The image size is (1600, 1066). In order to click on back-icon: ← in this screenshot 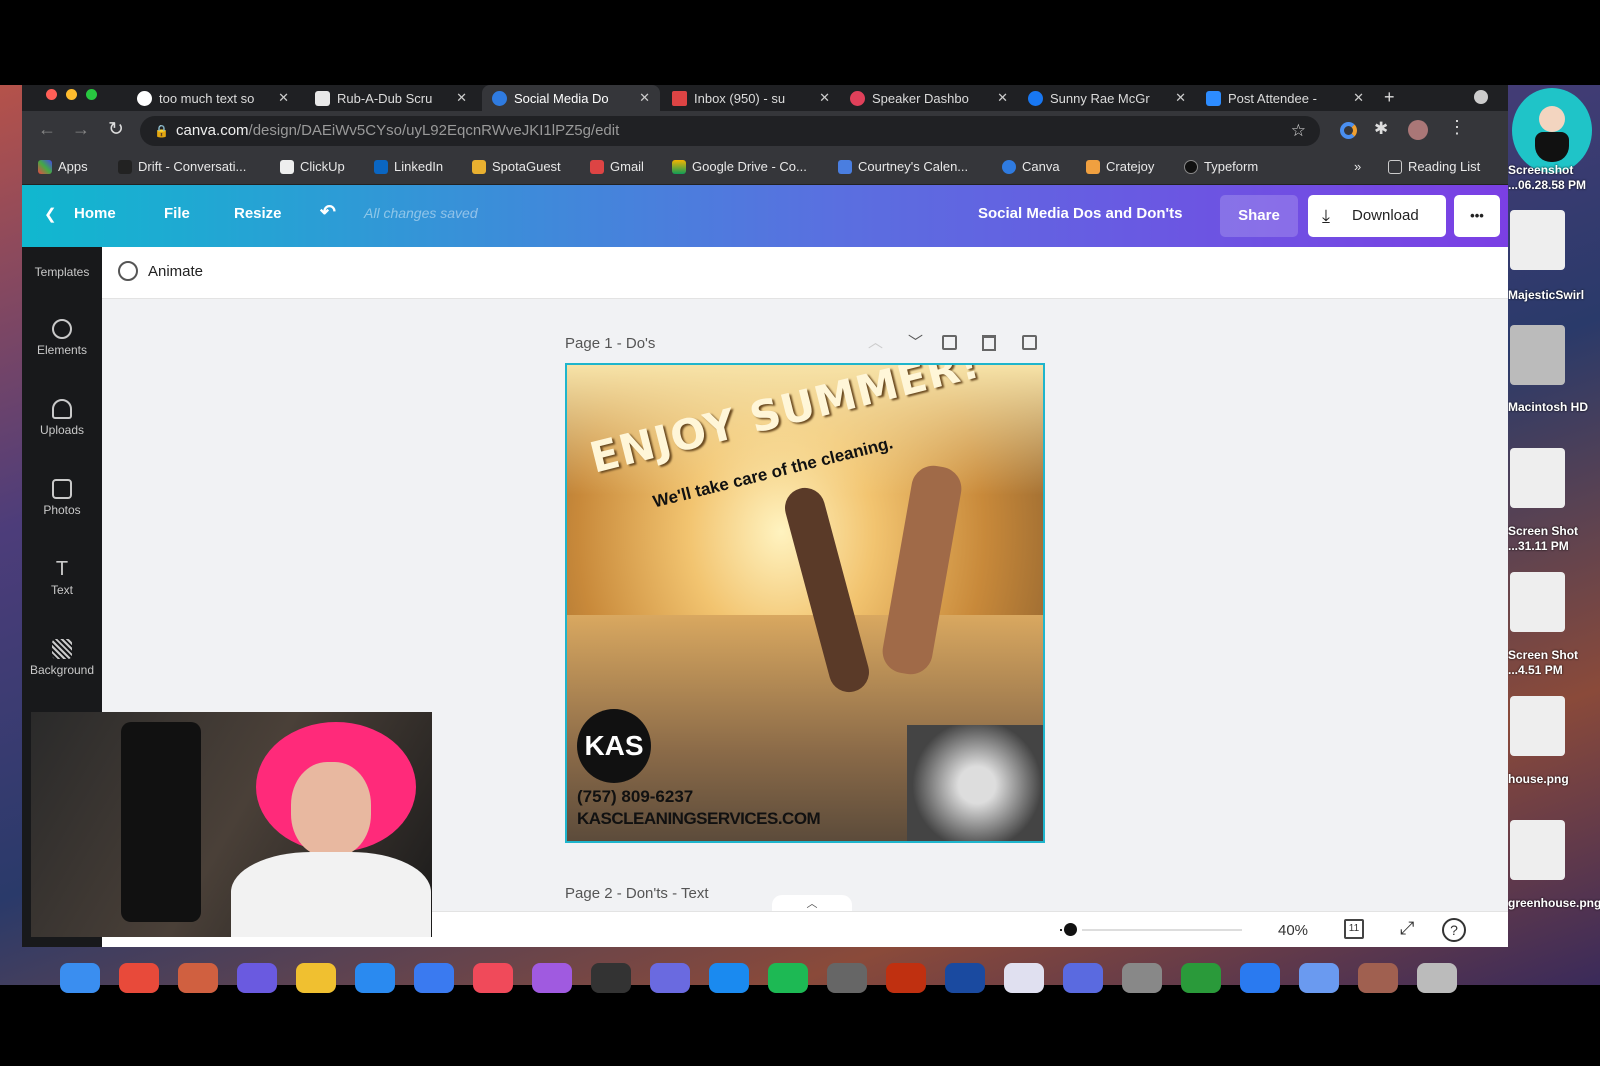, I will do `click(47, 129)`.